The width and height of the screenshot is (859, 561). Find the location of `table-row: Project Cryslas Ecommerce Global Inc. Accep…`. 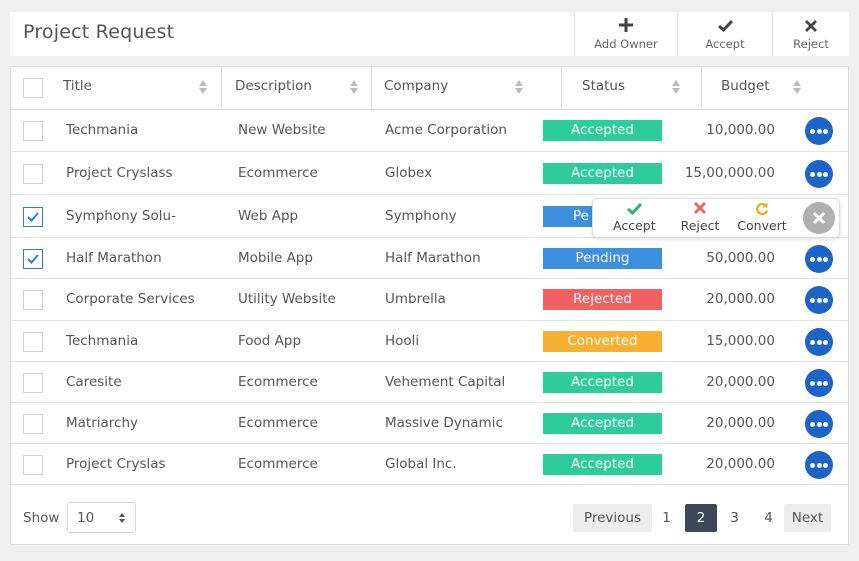

table-row: Project Cryslas Ecommerce Global Inc. Accep… is located at coordinates (429, 464).